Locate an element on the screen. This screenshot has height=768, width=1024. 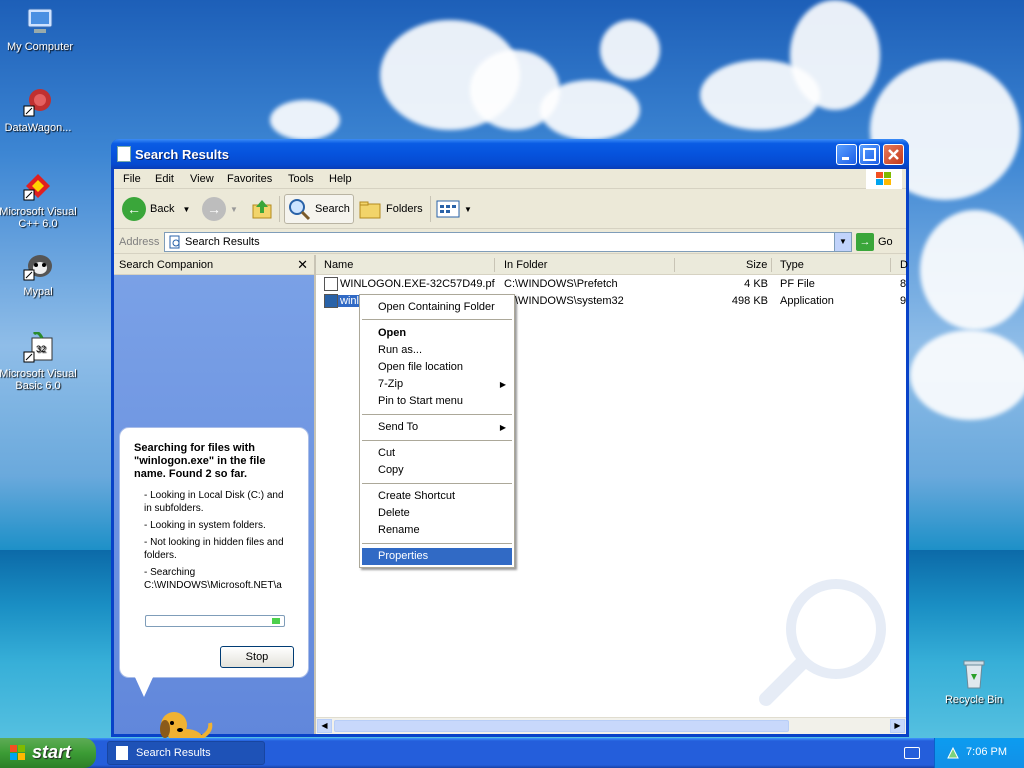
address-input: Search Results ▼ is located at coordinates (508, 242).